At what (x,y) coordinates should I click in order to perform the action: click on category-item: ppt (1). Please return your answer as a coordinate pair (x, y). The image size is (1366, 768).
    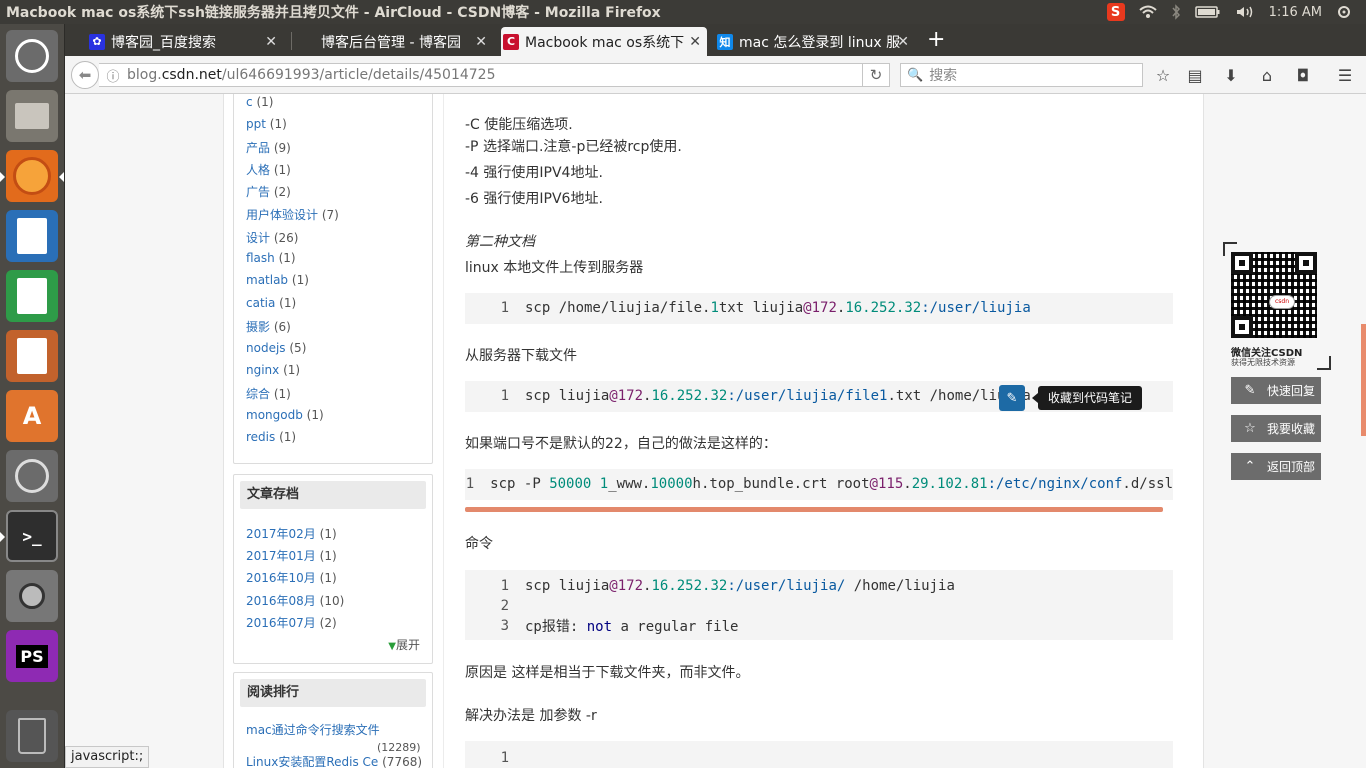
    Looking at the image, I should click on (266, 124).